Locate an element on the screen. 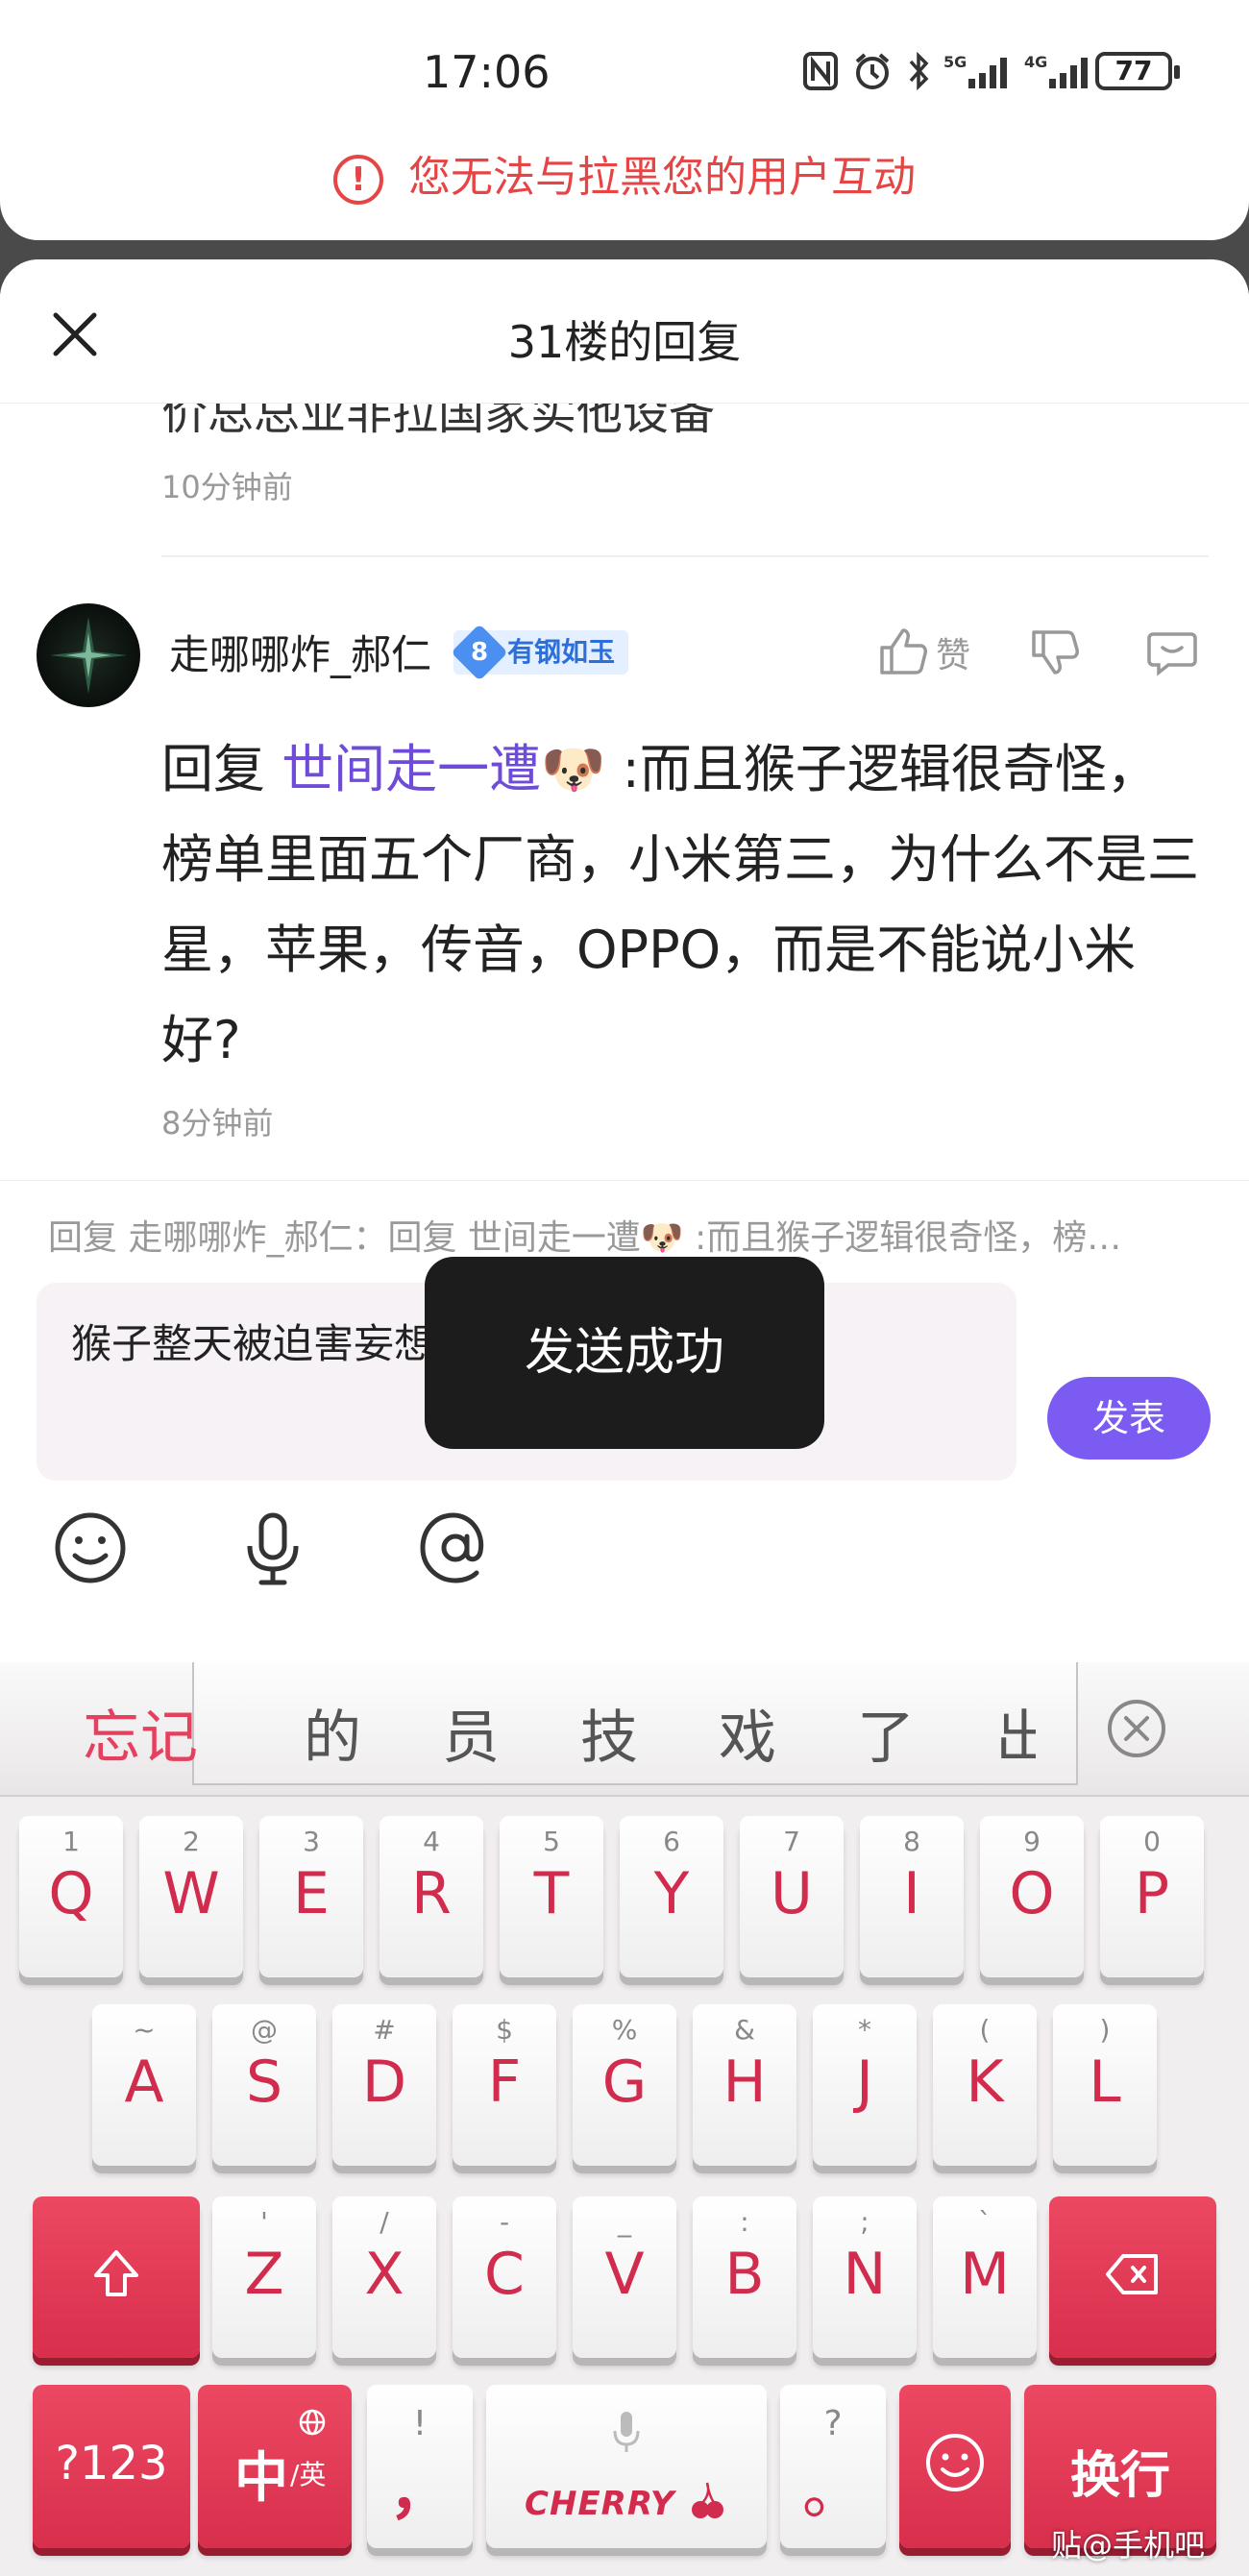 The height and width of the screenshot is (2576, 1249). key-j: * J is located at coordinates (865, 2085).